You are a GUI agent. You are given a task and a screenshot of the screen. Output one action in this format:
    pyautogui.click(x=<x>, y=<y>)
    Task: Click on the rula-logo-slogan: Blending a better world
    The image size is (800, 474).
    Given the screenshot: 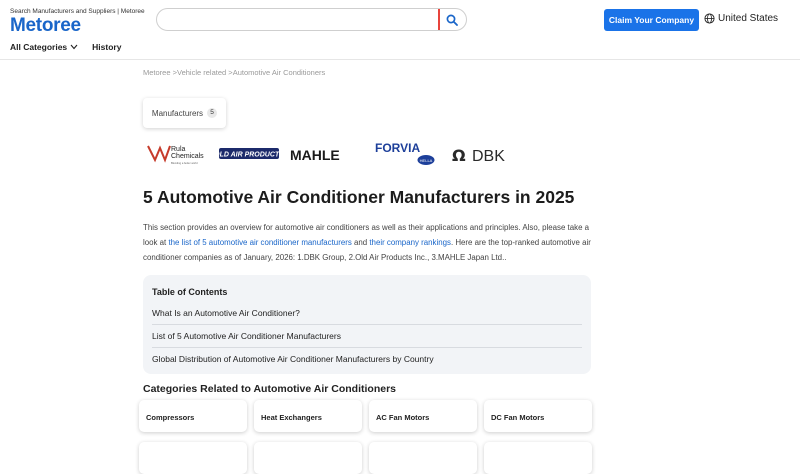 What is the action you would take?
    pyautogui.click(x=184, y=163)
    